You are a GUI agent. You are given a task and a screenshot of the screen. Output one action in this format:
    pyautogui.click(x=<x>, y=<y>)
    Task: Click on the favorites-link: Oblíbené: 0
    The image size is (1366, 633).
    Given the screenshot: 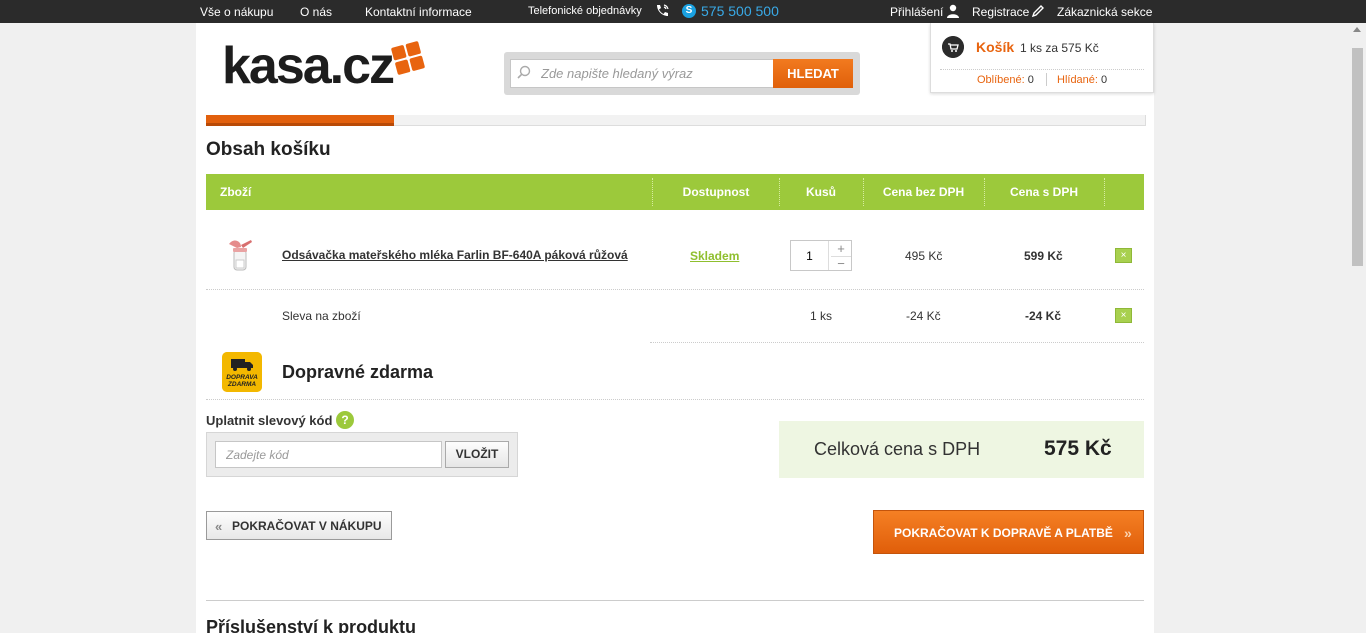 What is the action you would take?
    pyautogui.click(x=1005, y=80)
    